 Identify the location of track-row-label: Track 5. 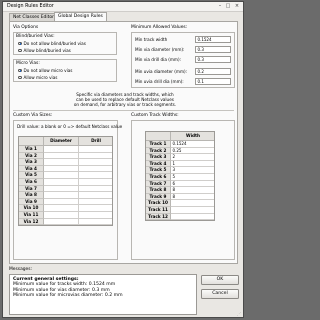
(158, 170).